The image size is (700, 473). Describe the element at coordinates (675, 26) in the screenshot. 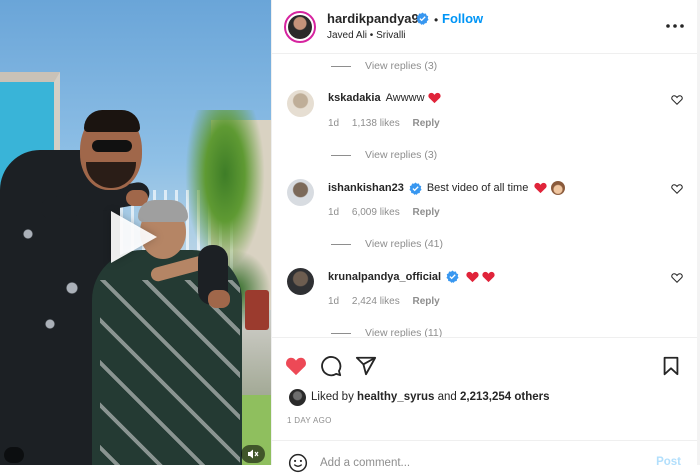

I see `more-horizontal-icon` at that location.